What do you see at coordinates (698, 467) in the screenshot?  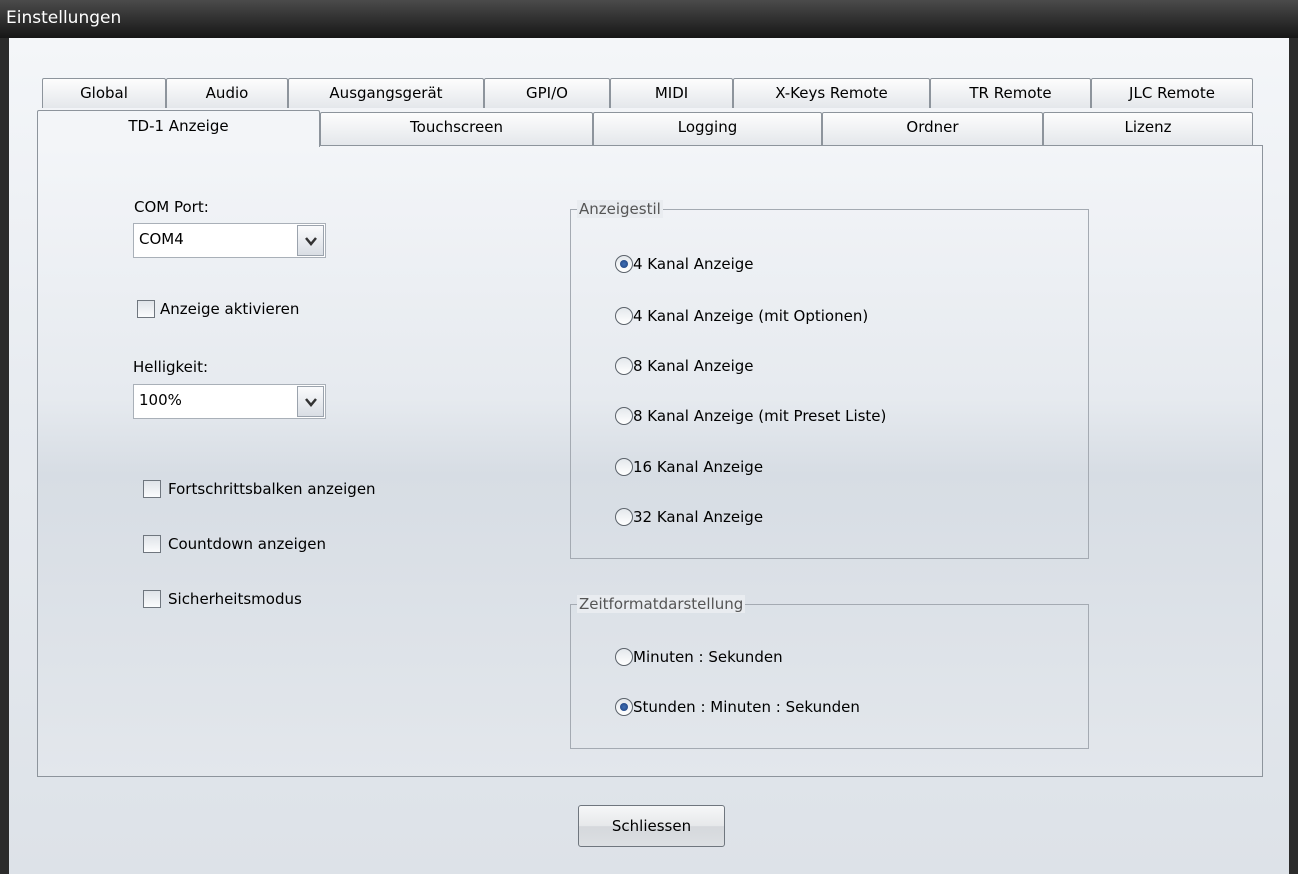 I see `radio-16-channel-label: 16 Kanal Anzeige` at bounding box center [698, 467].